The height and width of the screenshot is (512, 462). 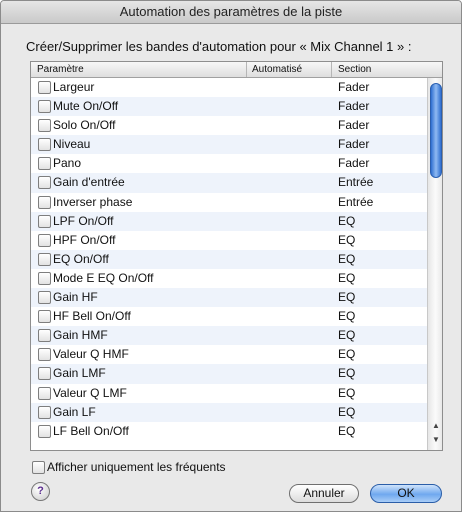 What do you see at coordinates (67, 163) in the screenshot?
I see `row-parameter-name: Pano` at bounding box center [67, 163].